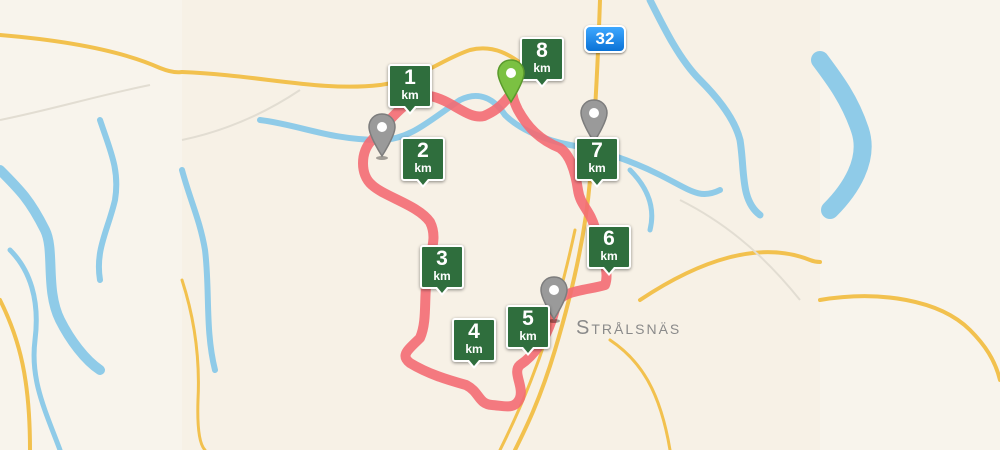  I want to click on km-marker-1: 1 km, so click(410, 89).